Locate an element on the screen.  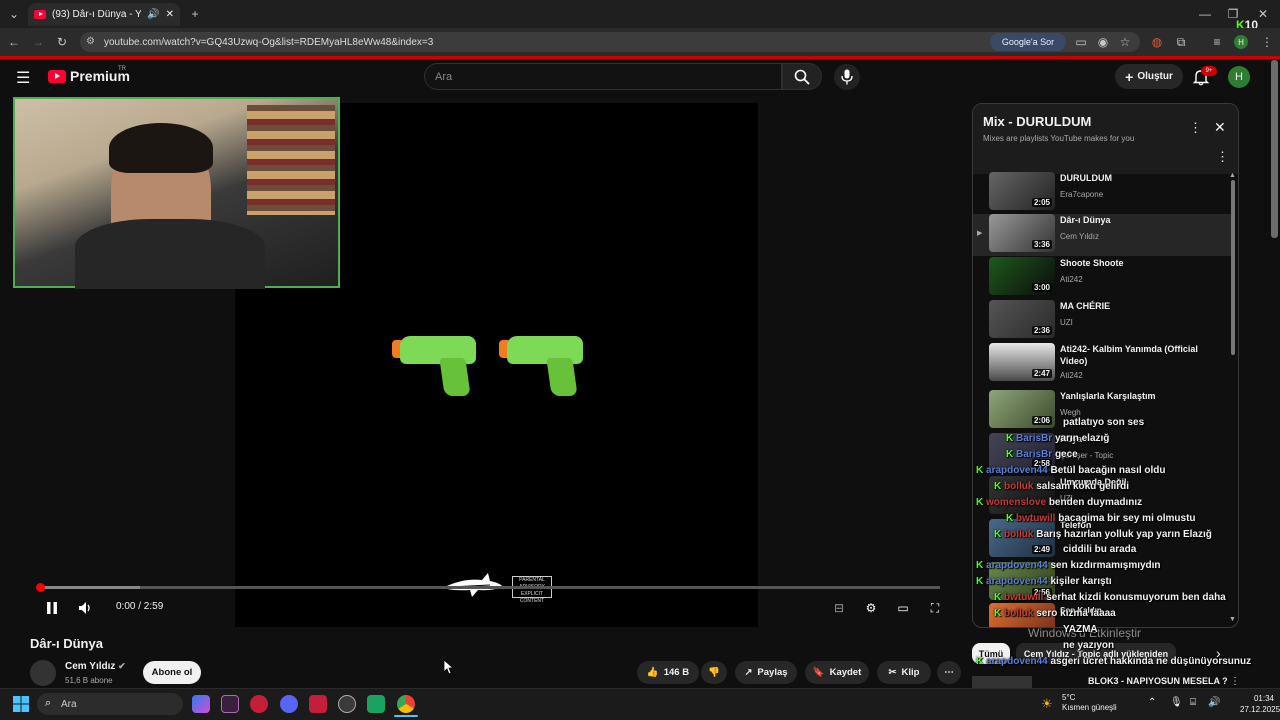
next-rec-title: BLOK3 - NAPIYOSUN MESELA ? is located at coordinates (1158, 681).